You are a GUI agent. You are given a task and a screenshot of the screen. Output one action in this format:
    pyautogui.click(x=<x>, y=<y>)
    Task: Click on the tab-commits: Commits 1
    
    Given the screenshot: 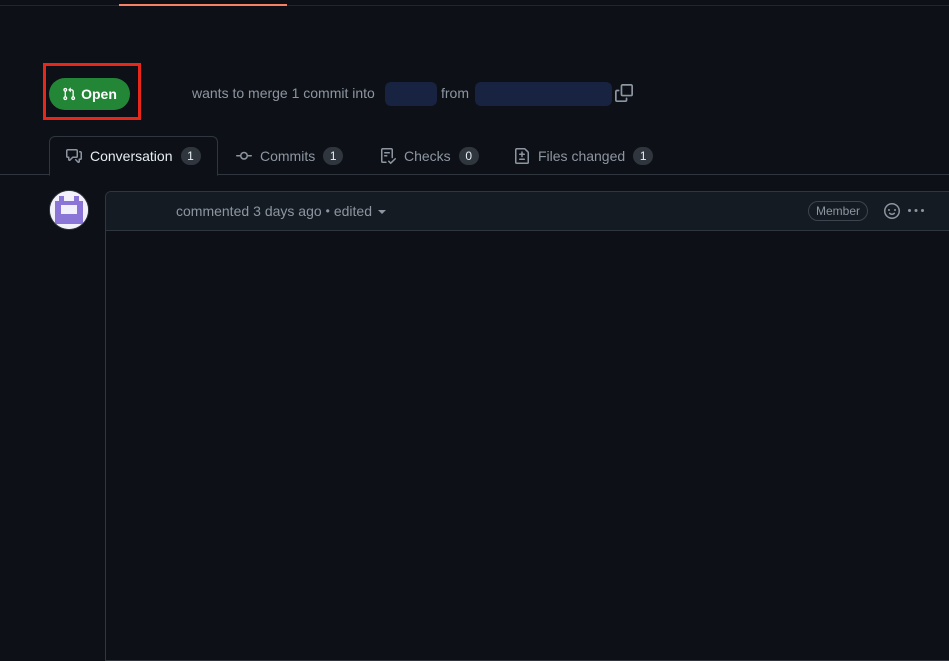 What is the action you would take?
    pyautogui.click(x=290, y=155)
    